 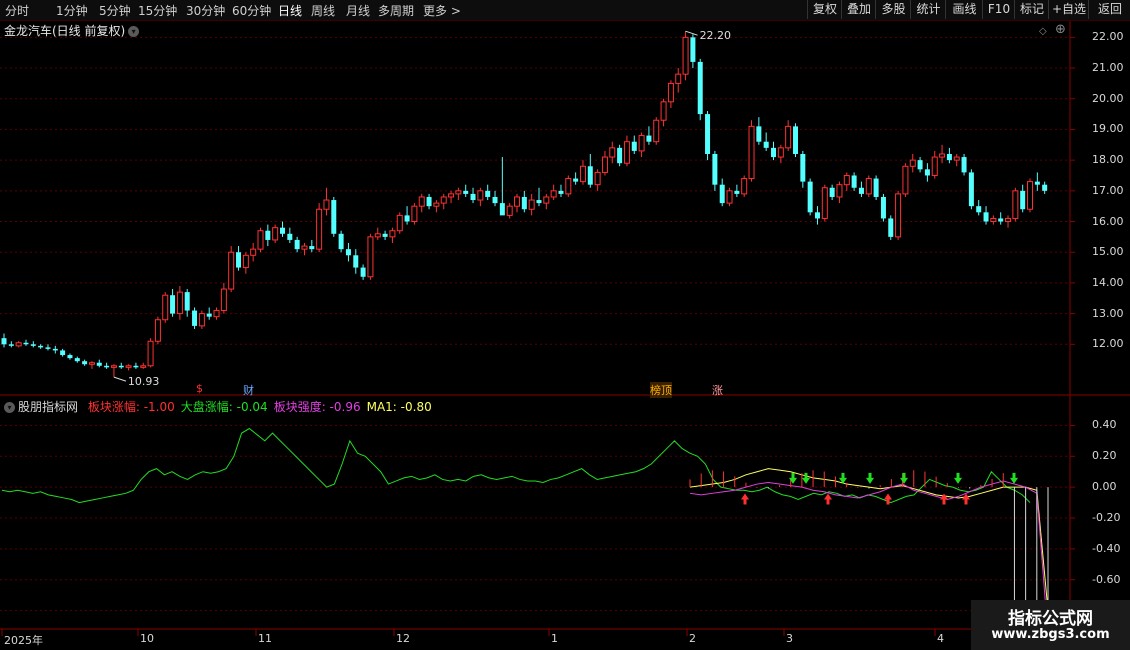 I want to click on event-marker: 榜顶, so click(x=661, y=390).